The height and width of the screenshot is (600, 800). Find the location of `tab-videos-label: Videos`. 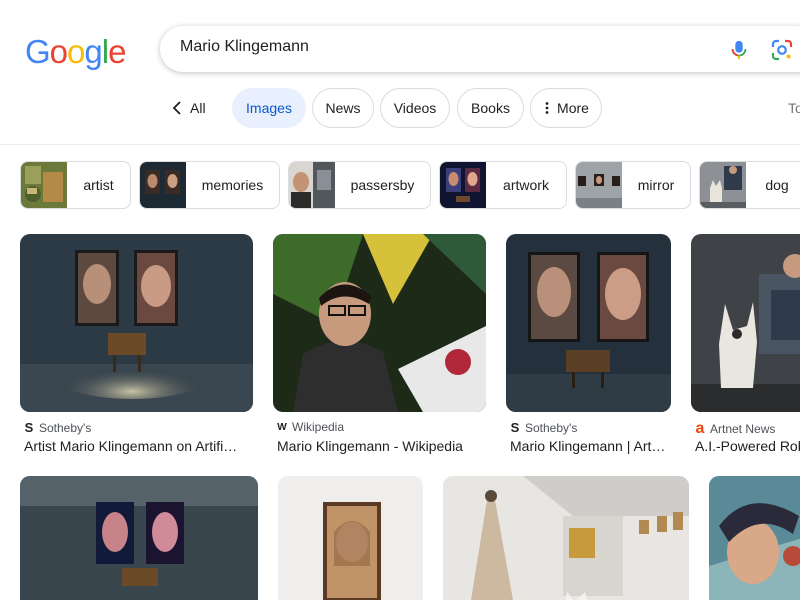

tab-videos-label: Videos is located at coordinates (415, 108).